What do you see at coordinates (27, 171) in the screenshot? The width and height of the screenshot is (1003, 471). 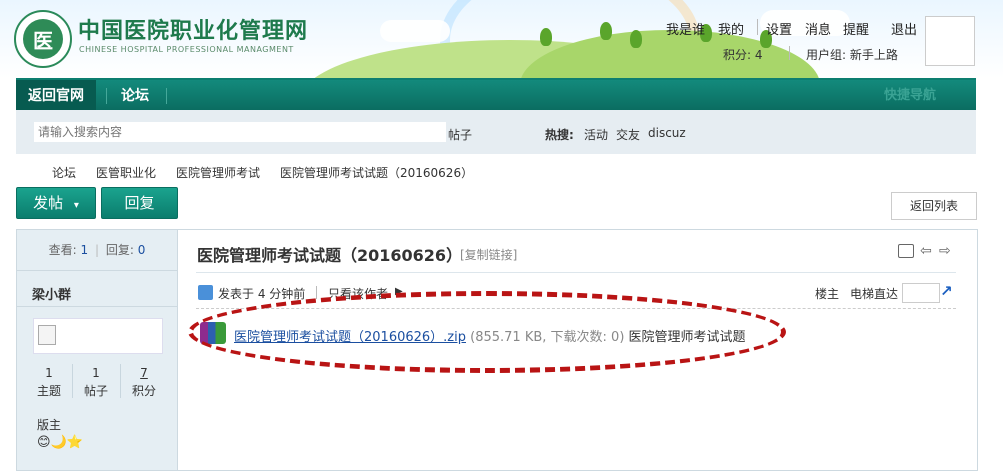 I see `home-icon` at bounding box center [27, 171].